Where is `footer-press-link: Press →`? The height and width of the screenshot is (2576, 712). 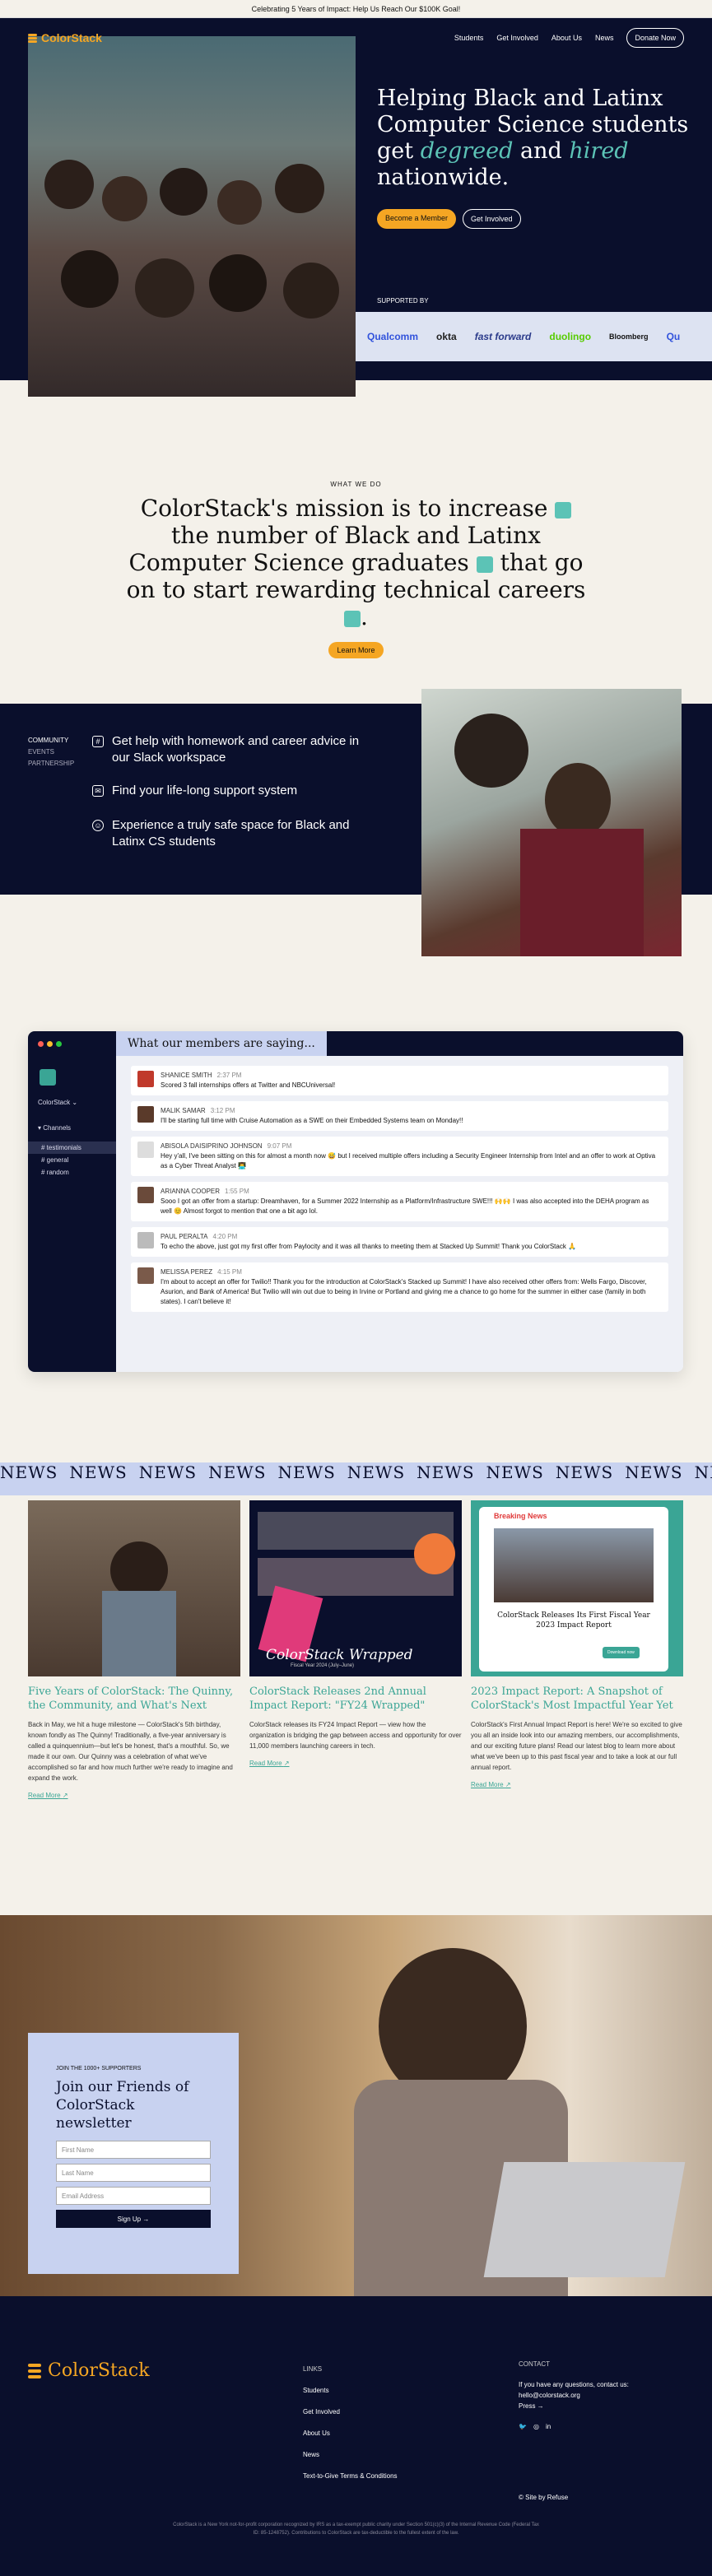
footer-press-link: Press → is located at coordinates (601, 2406).